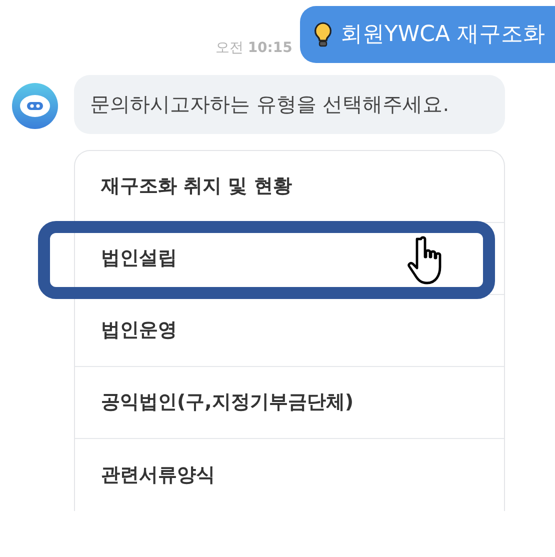 This screenshot has width=555, height=557. Describe the element at coordinates (289, 187) in the screenshot. I see `option-item: 재구조화 취지 및 현황` at that location.